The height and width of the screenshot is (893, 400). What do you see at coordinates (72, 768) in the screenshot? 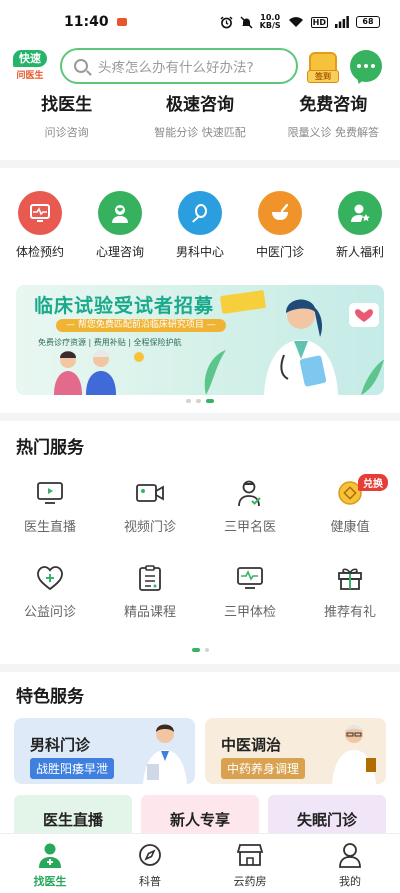
I see `feature-sub: 战胜阳痿早泄` at bounding box center [72, 768].